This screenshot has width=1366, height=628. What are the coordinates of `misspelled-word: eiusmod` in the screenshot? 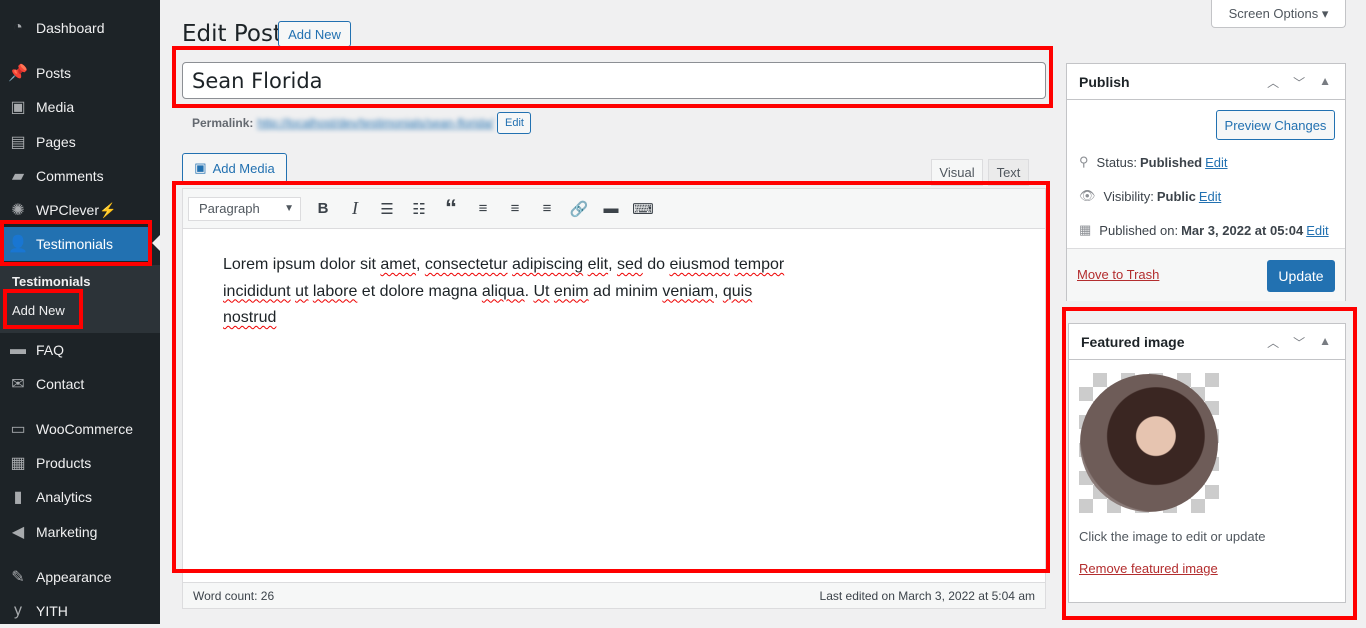 It's located at (699, 264).